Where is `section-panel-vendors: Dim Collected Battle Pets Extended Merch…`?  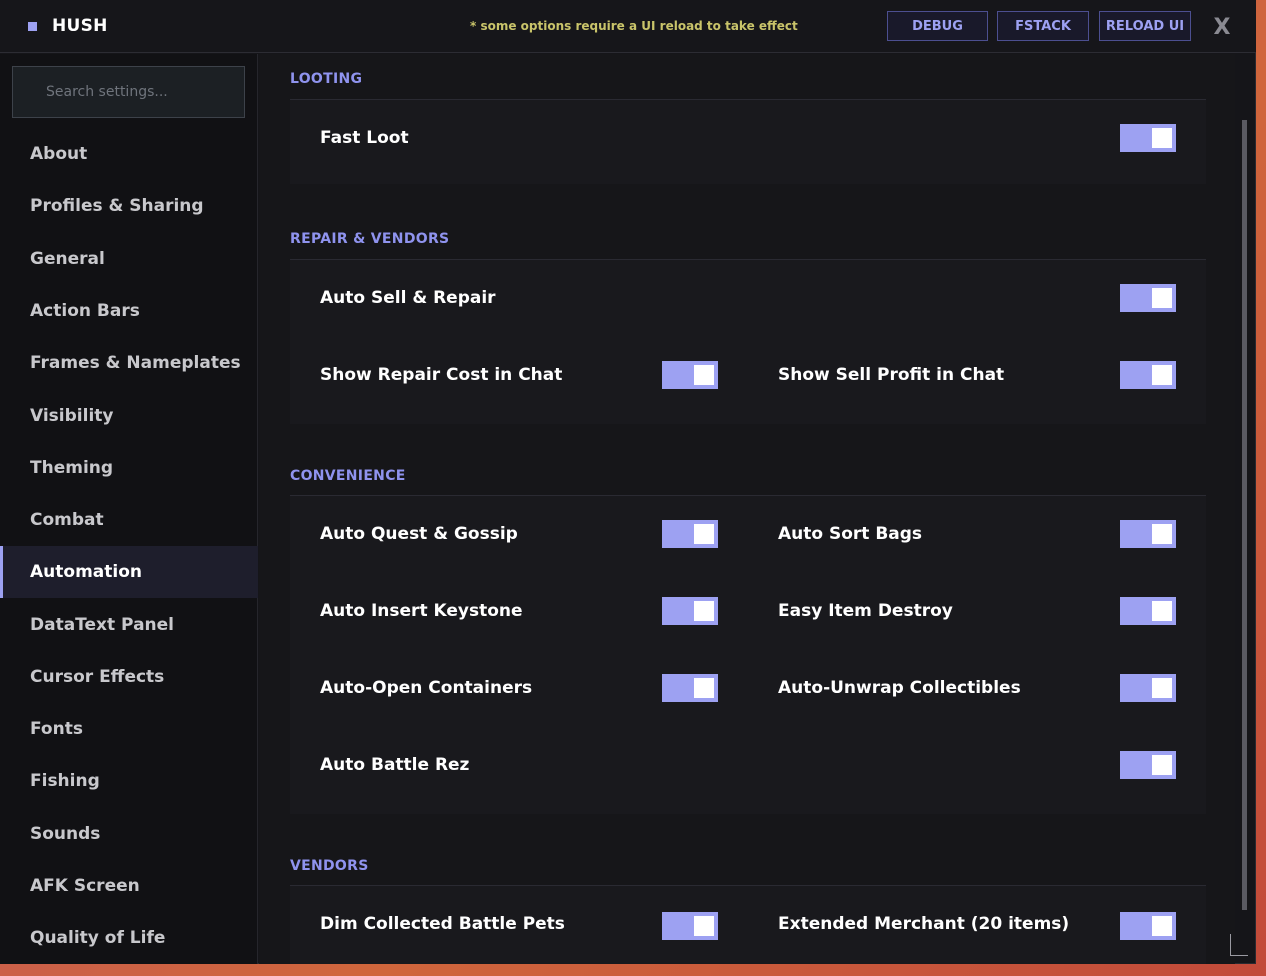 section-panel-vendors: Dim Collected Battle Pets Extended Merch… is located at coordinates (748, 925).